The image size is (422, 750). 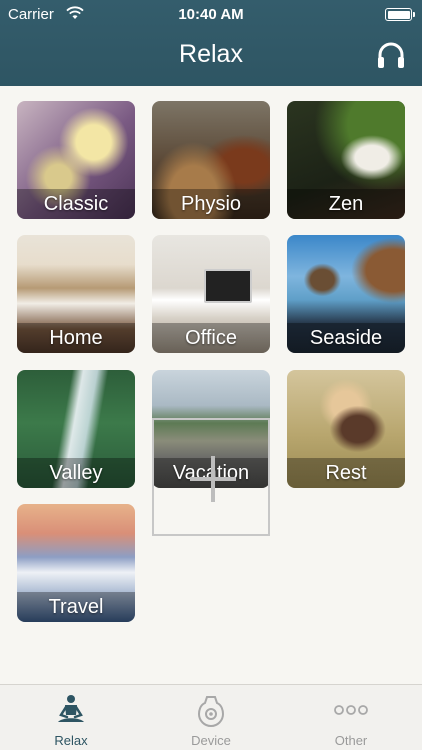 What do you see at coordinates (71, 708) in the screenshot?
I see `meditation-icon` at bounding box center [71, 708].